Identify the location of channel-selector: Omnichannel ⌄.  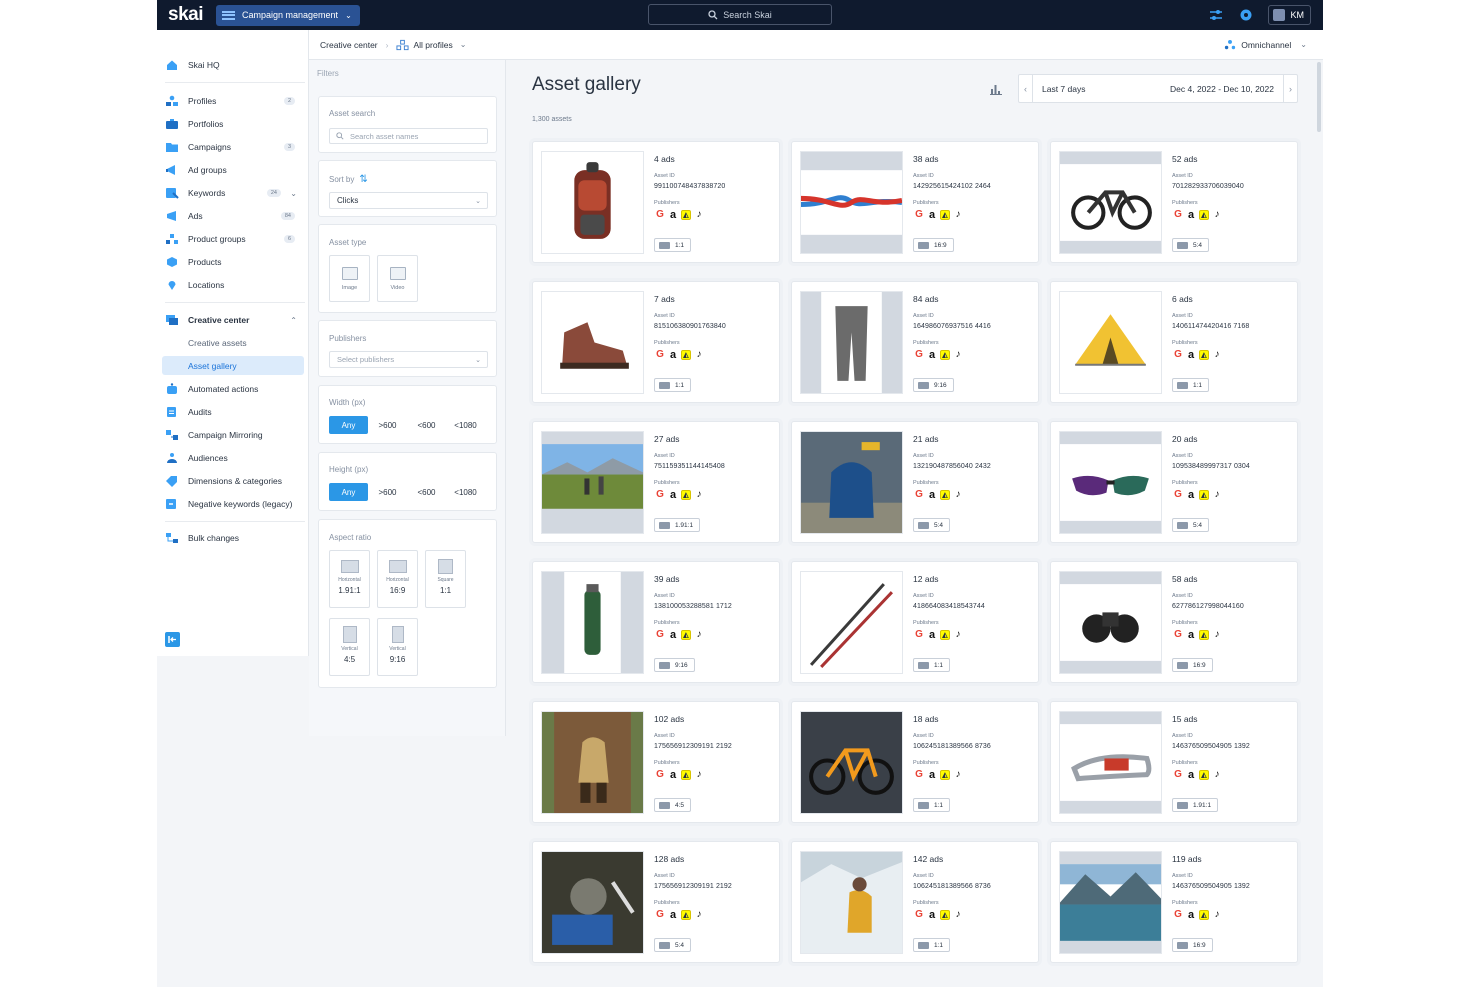
(1265, 44).